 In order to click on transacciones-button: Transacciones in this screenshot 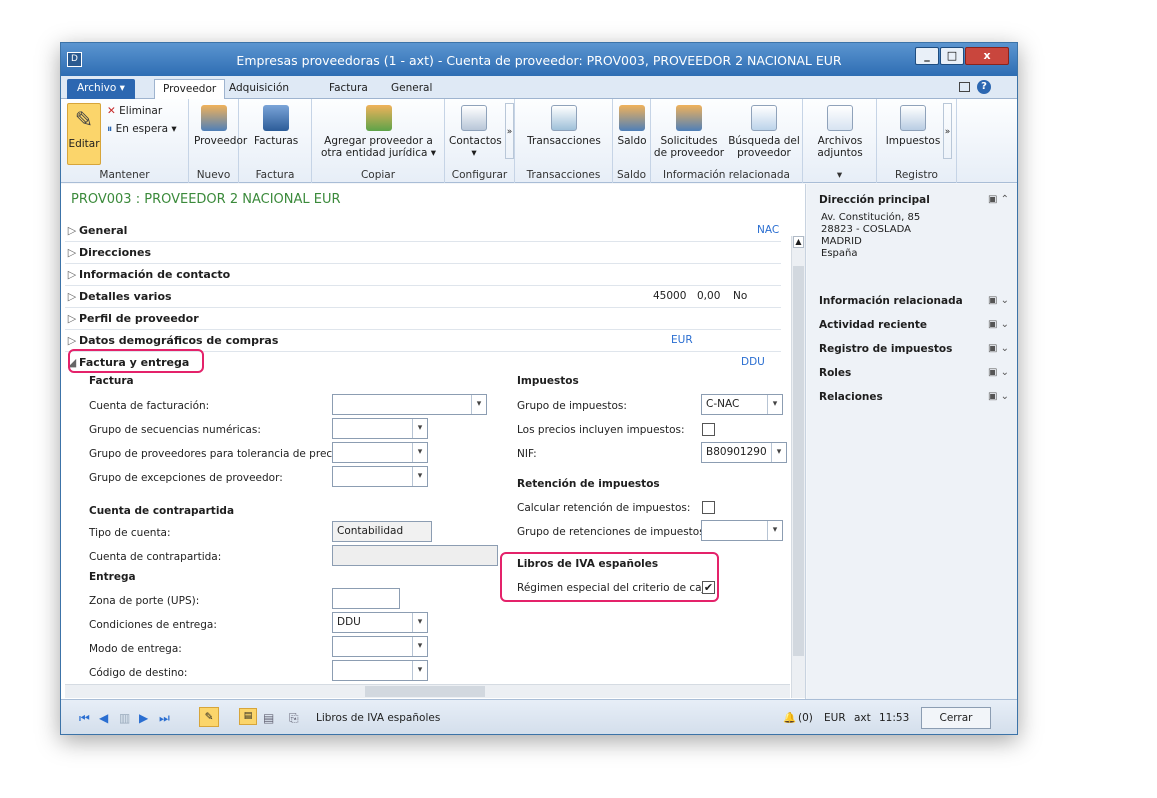, I will do `click(564, 126)`.